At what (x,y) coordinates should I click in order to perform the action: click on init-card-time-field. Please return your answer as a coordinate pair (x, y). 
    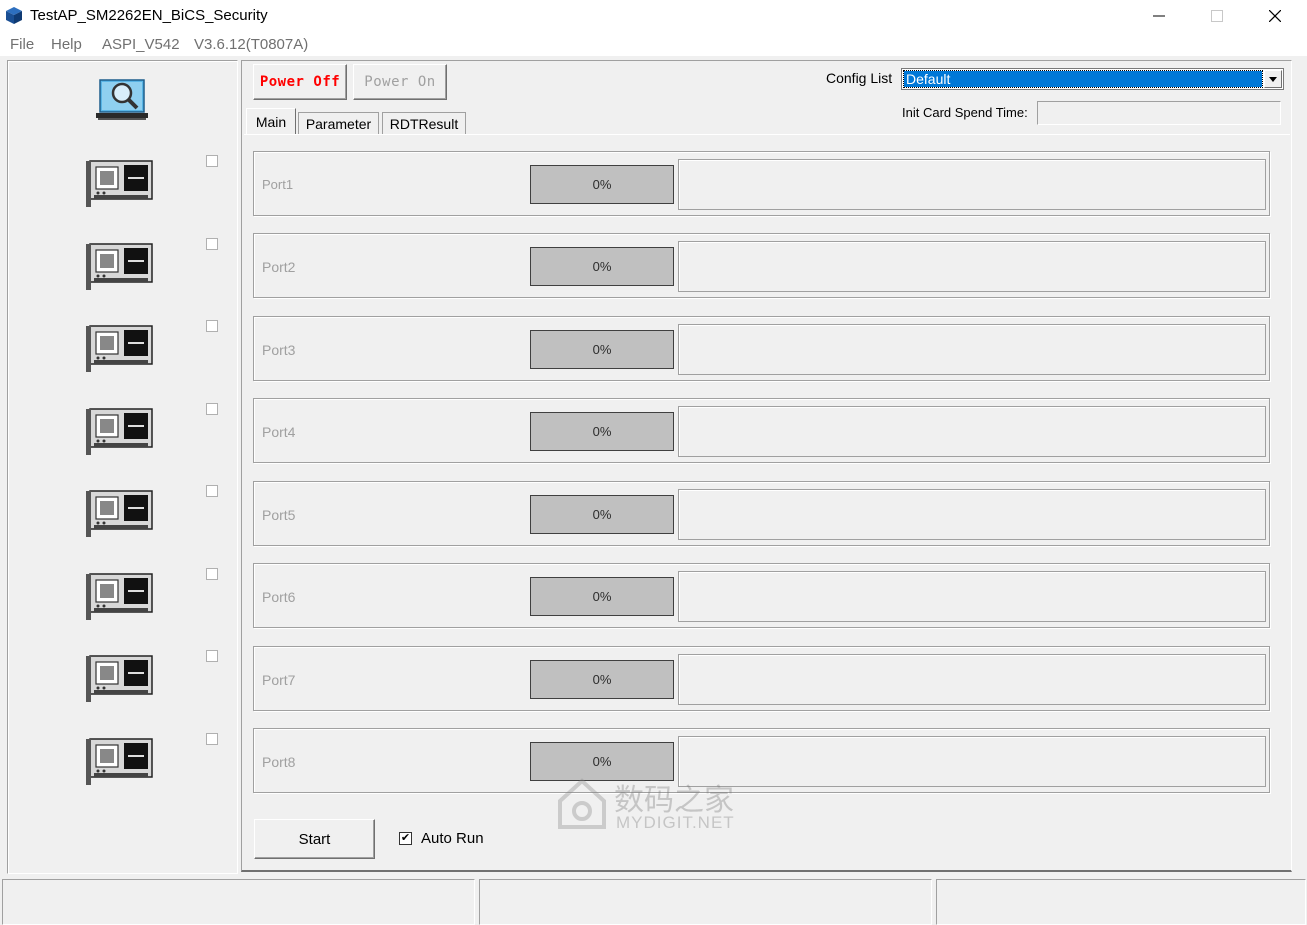
    Looking at the image, I should click on (1159, 113).